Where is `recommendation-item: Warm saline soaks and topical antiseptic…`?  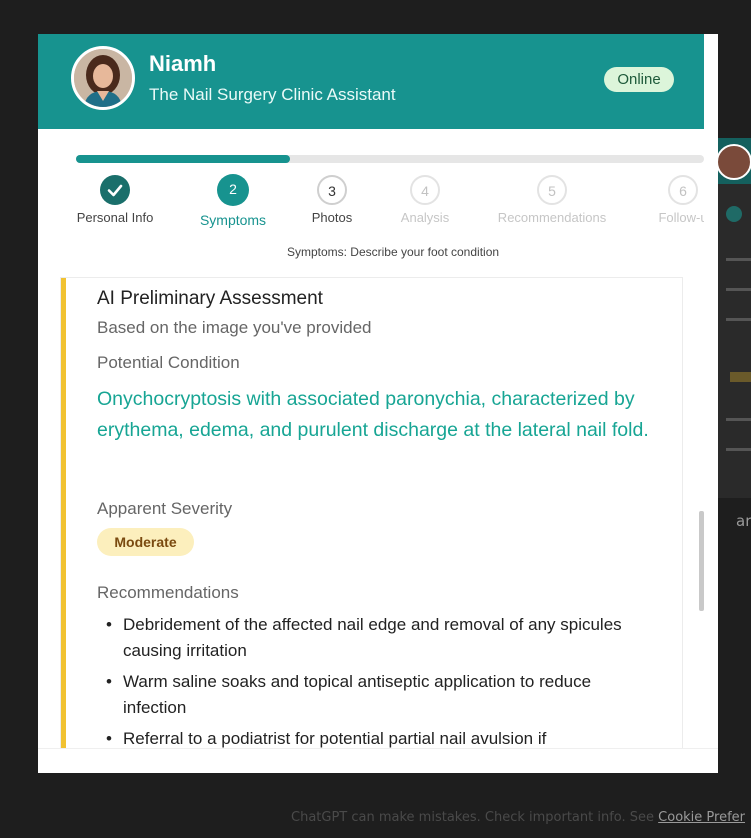 recommendation-item: Warm saline soaks and topical antiseptic… is located at coordinates (367, 695).